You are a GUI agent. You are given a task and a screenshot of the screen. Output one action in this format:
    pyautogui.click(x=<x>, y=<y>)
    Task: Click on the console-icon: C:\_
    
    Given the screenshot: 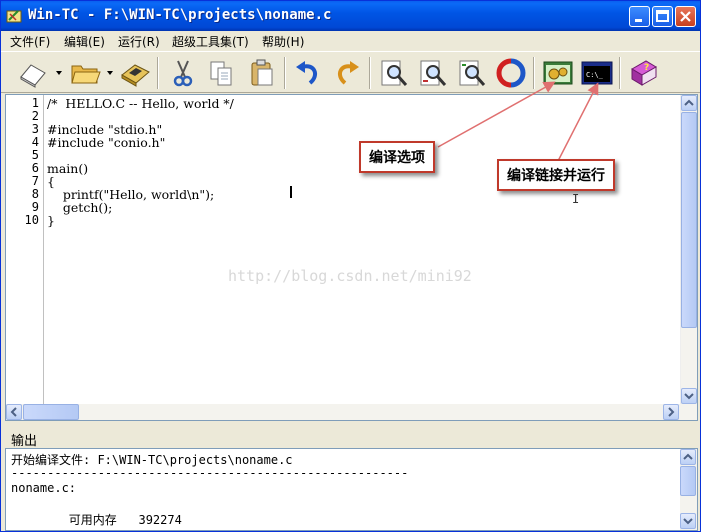 What is the action you would take?
    pyautogui.click(x=597, y=73)
    